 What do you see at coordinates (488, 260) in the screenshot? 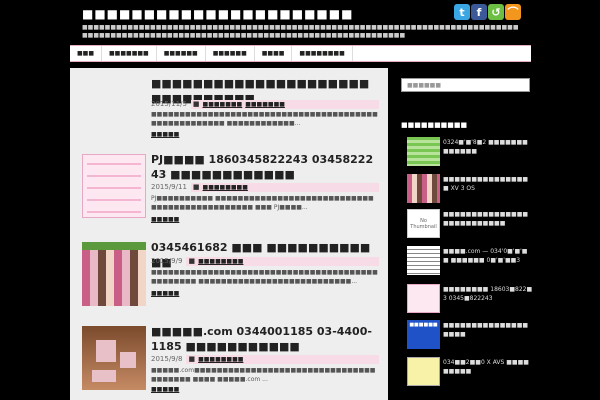
I see `sidebar-post-title: ■■■■.com — 034'0■'■'■■ ■■■■■■ 0■'■'■■3` at bounding box center [488, 260].